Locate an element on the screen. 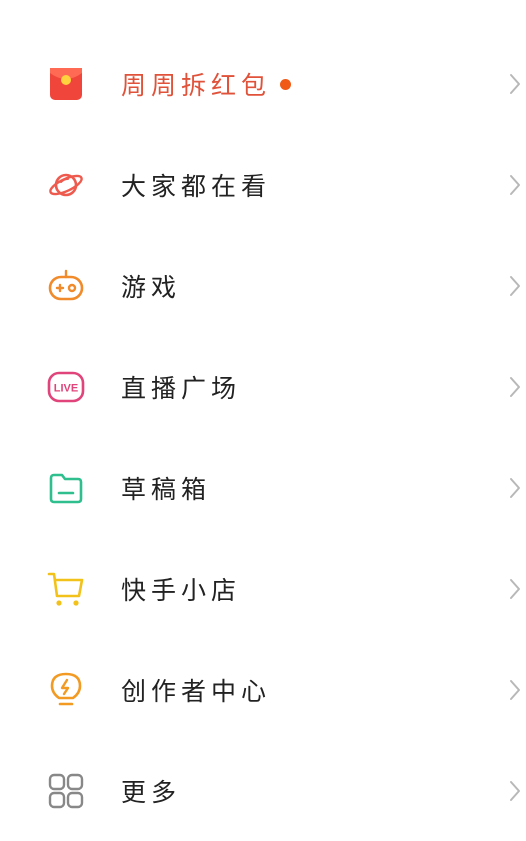  live-badge-text: LIVE is located at coordinates (66, 389).